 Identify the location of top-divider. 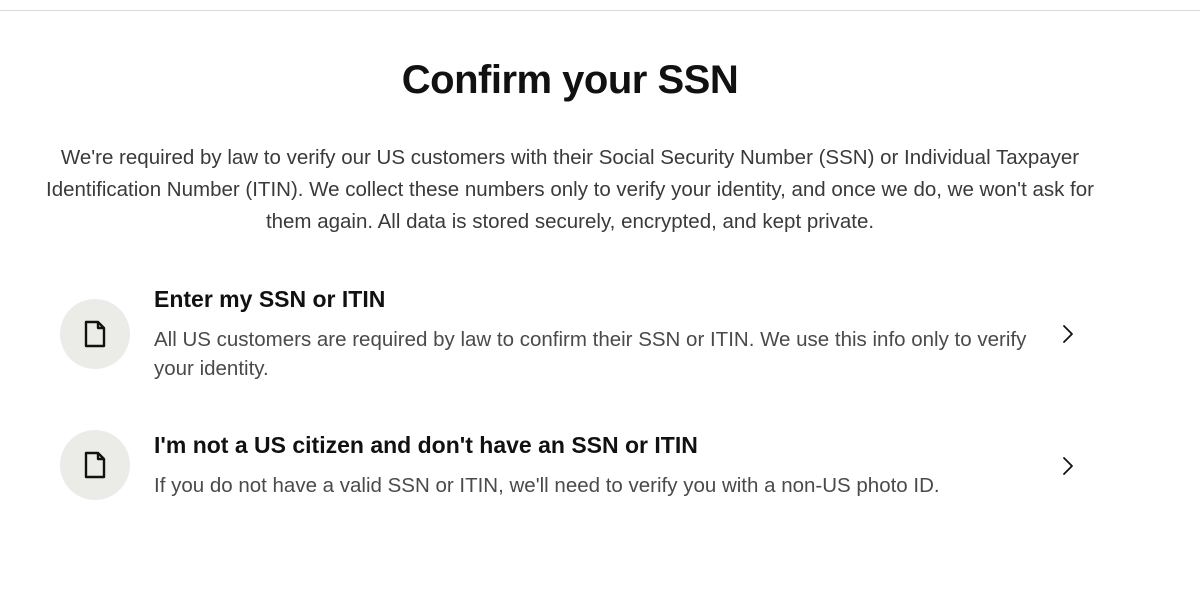
(600, 10).